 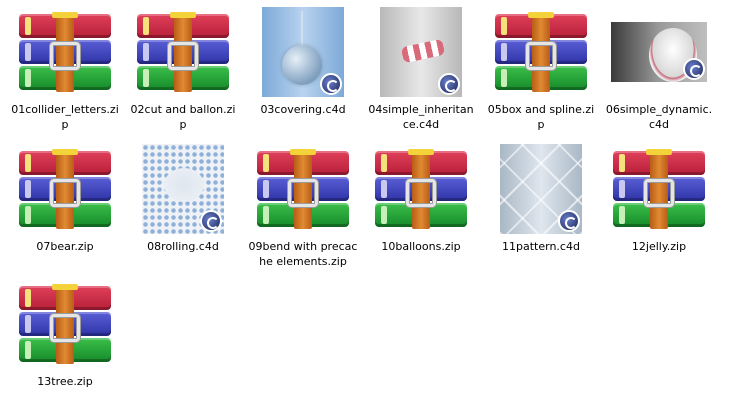 I want to click on file-item-12jelly: 12jelly.zip, so click(x=659, y=210).